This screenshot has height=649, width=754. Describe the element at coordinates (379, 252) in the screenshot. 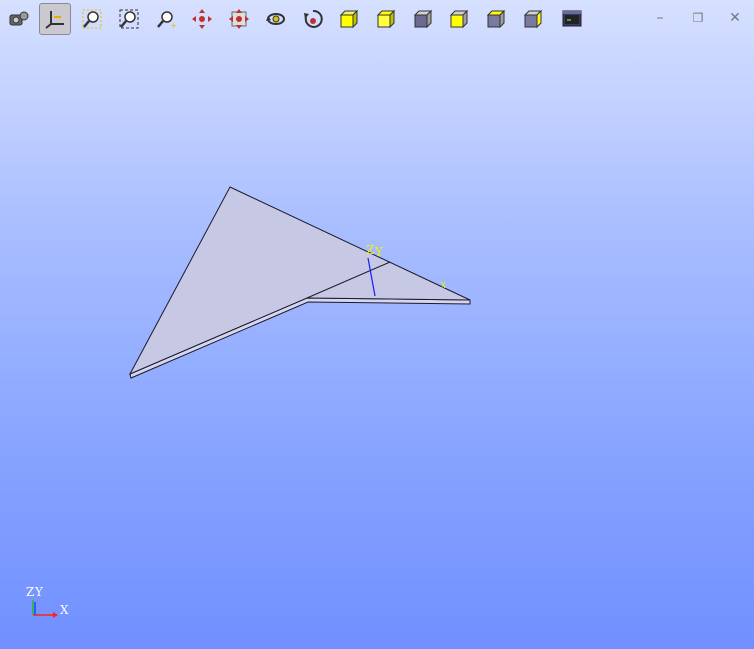

I see `shape-axis-label-y: Y` at that location.